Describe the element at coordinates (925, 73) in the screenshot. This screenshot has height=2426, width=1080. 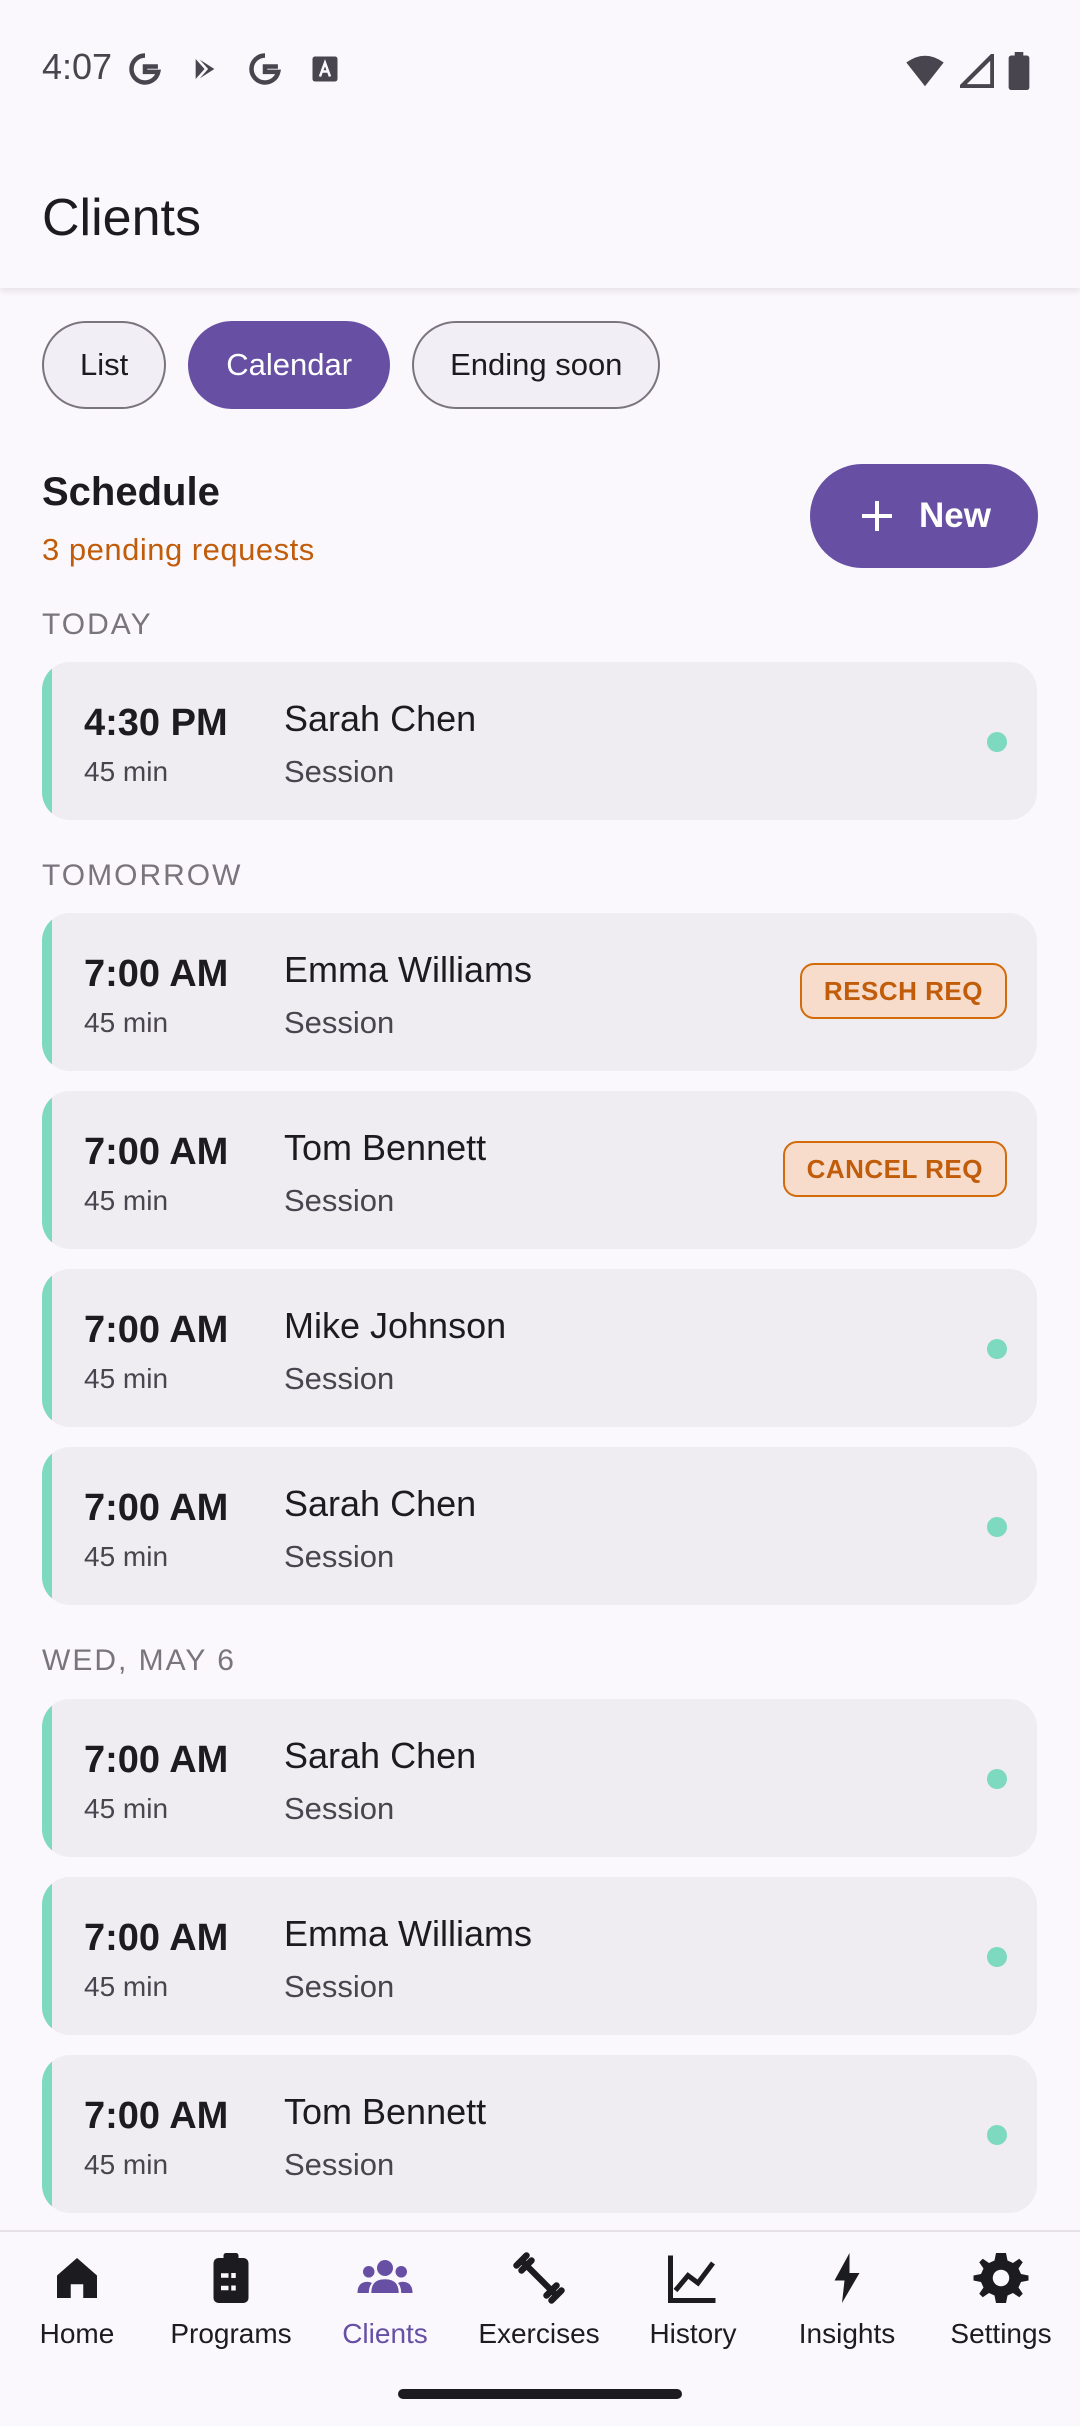
I see `wifi-icon` at that location.